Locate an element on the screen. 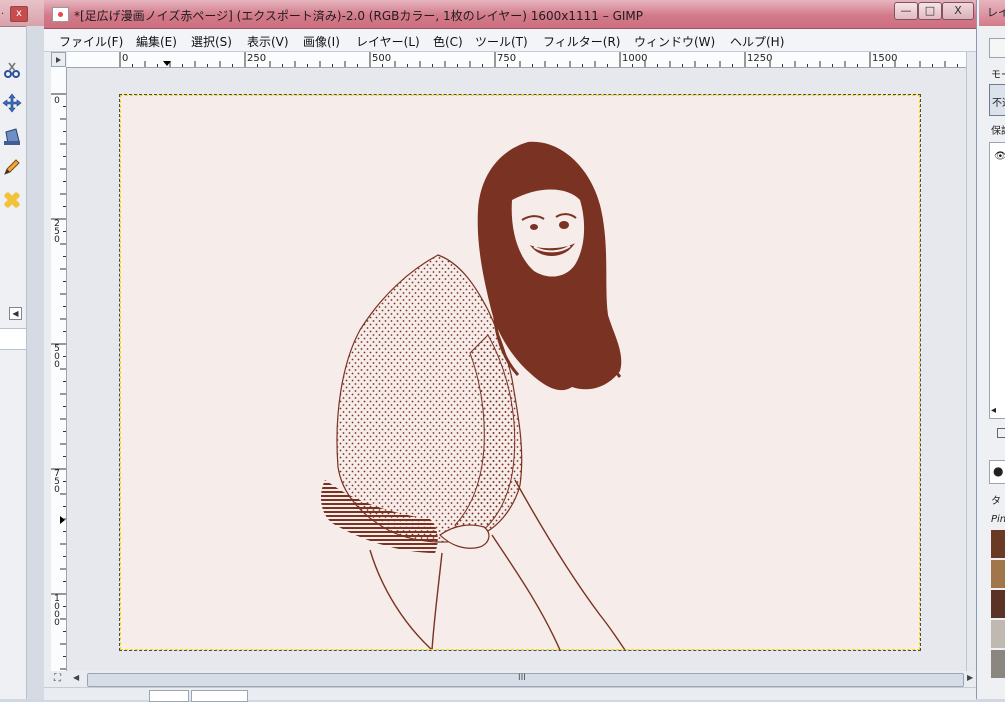 This screenshot has width=1005, height=702. menu-file: ファイル(F) is located at coordinates (91, 41).